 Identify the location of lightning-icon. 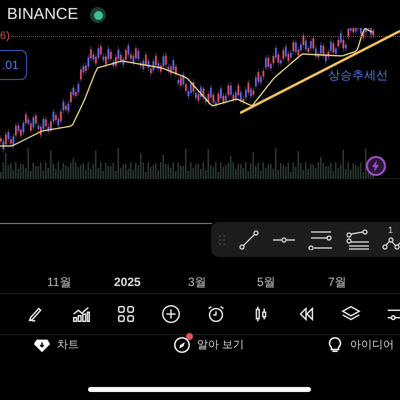
(376, 166).